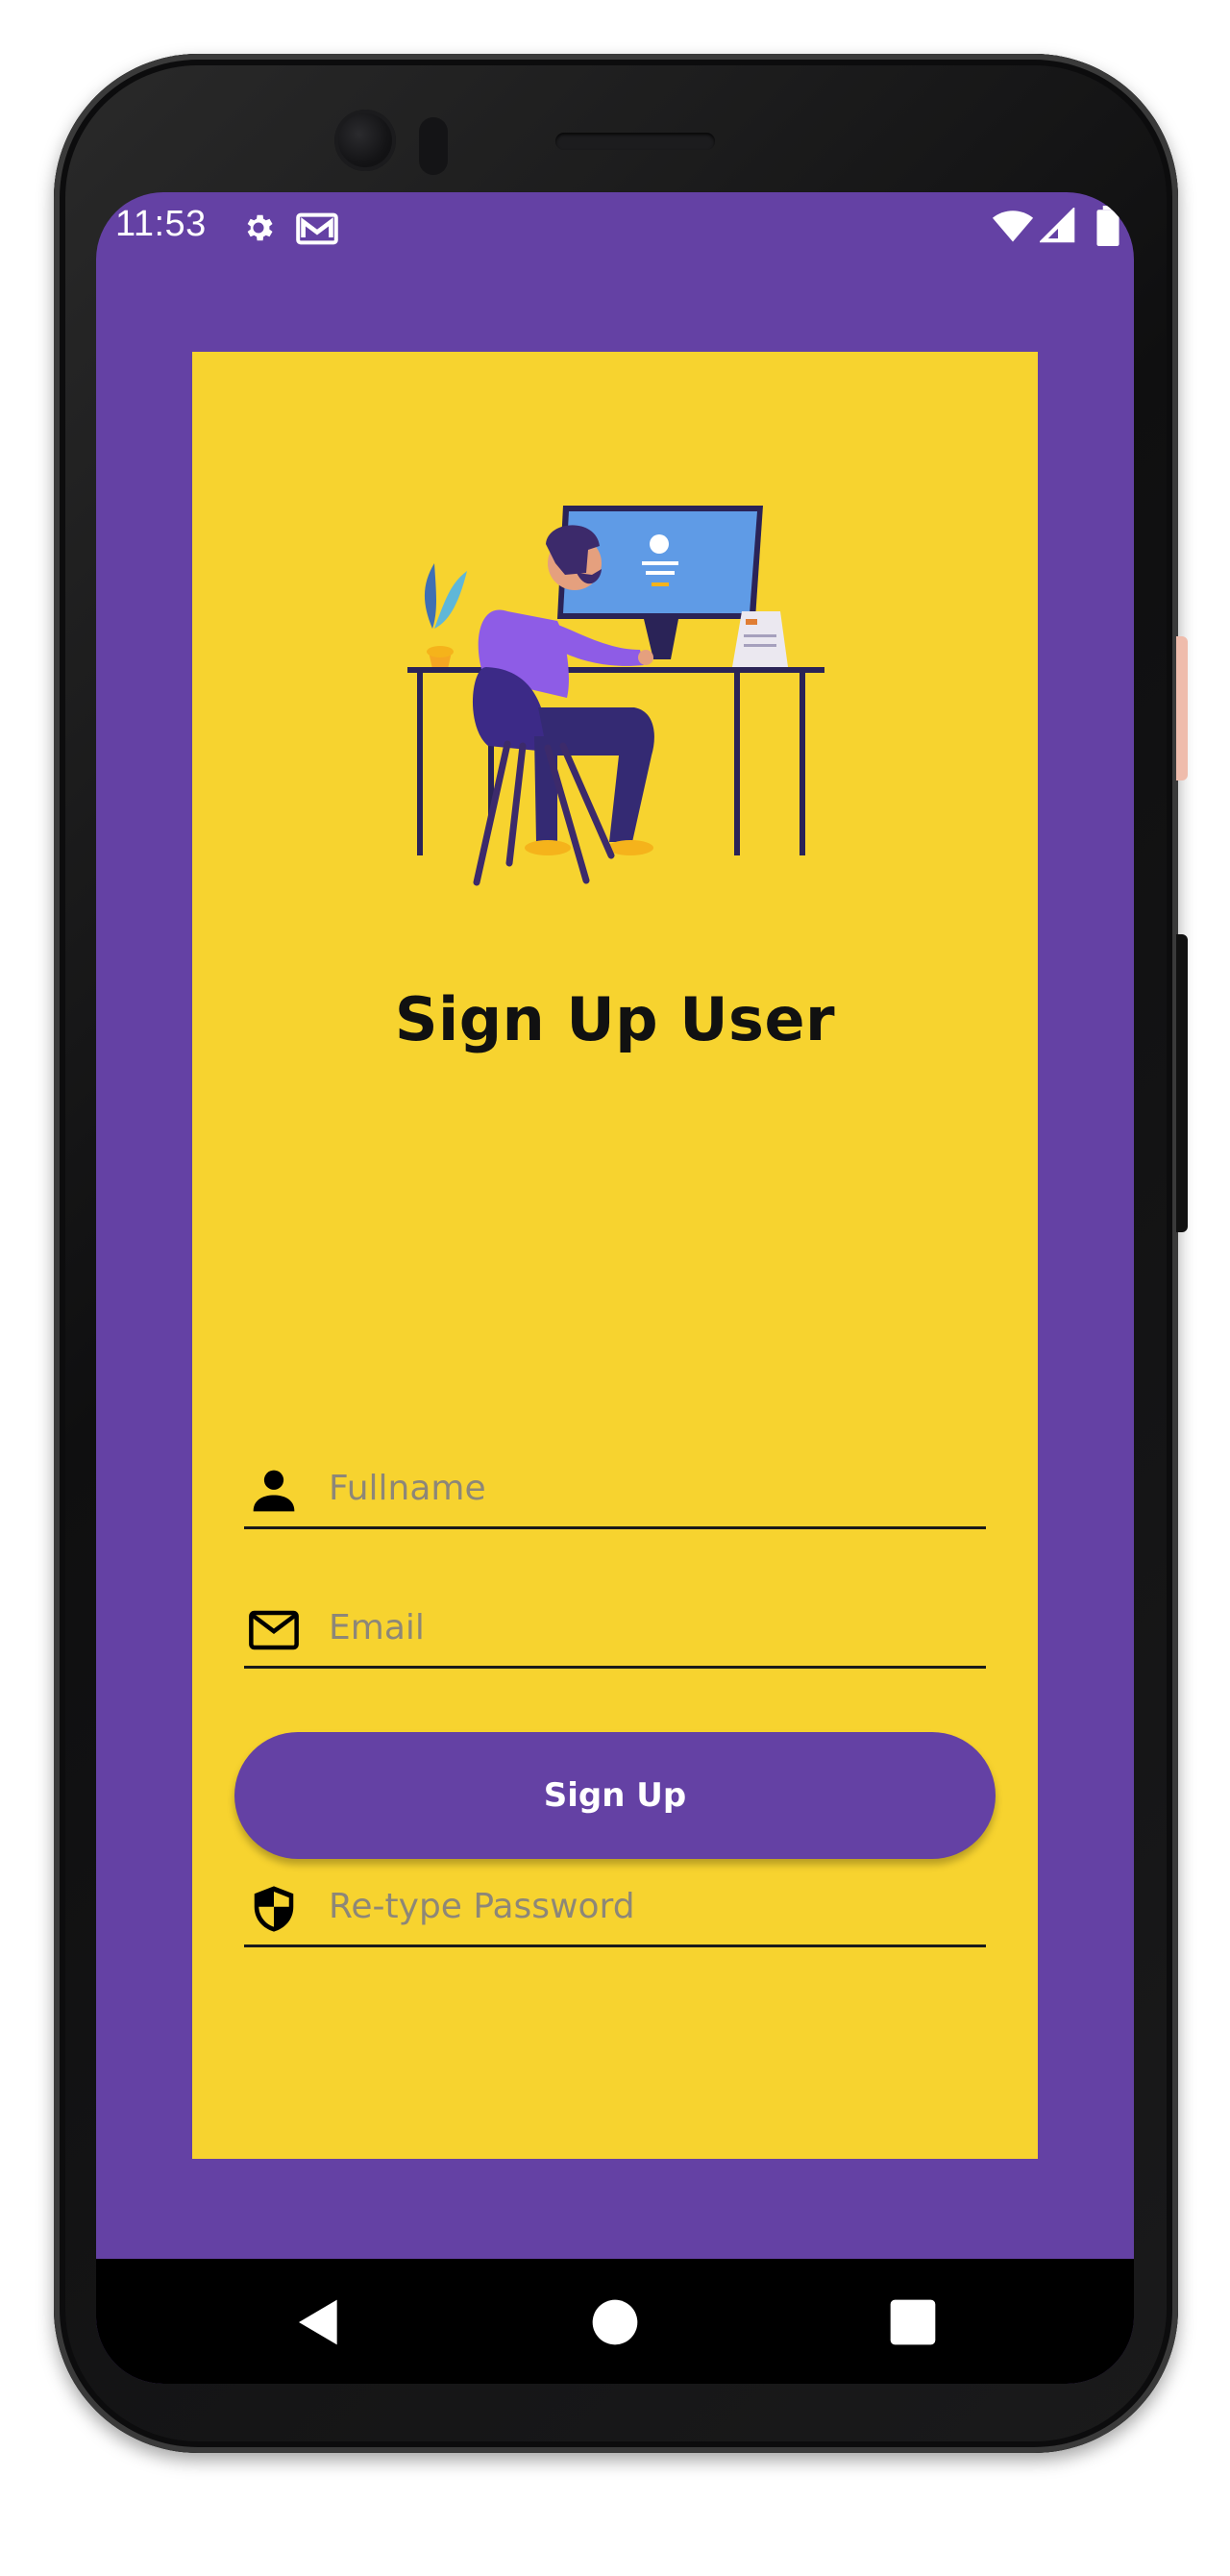 This screenshot has height=2576, width=1230. Describe the element at coordinates (1108, 226) in the screenshot. I see `battery-icon` at that location.